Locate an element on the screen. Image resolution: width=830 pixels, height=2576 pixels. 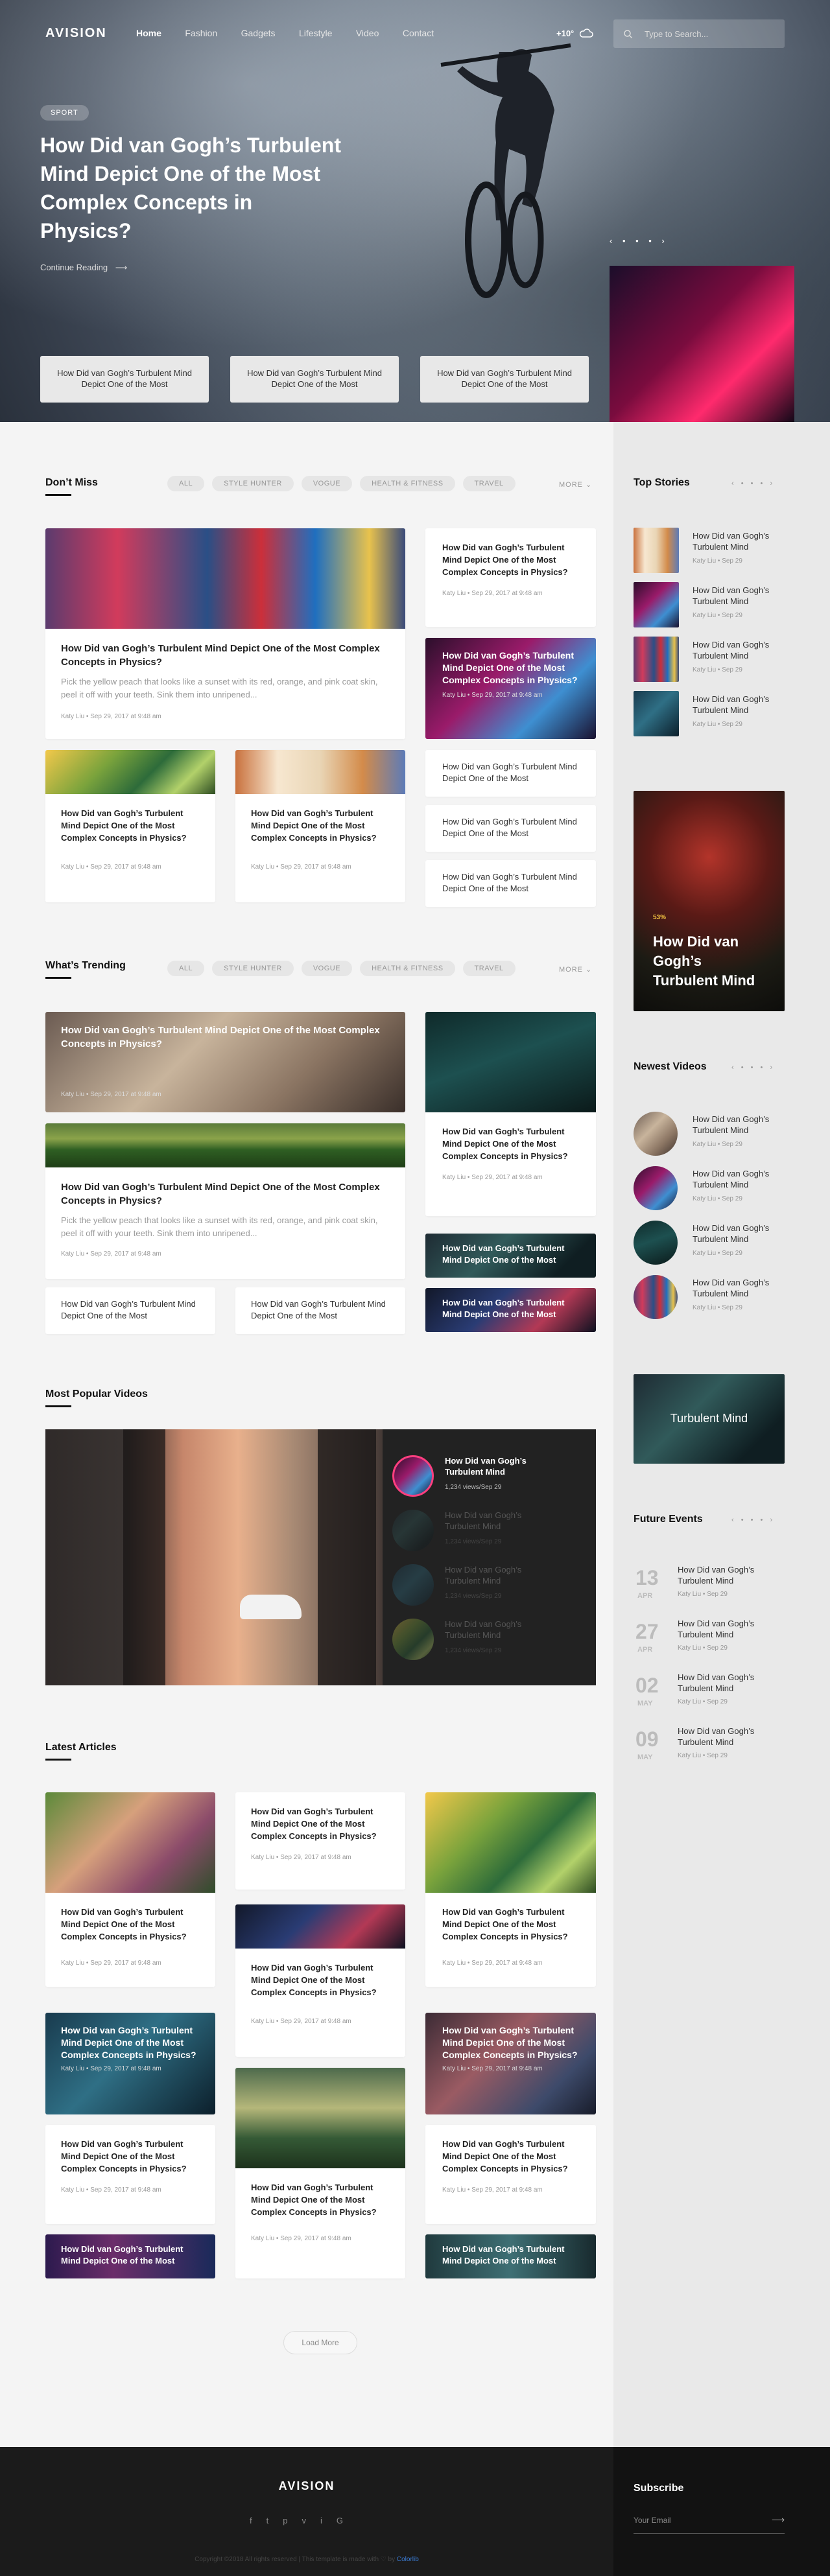
filter-travel: TRAVEL is located at coordinates (489, 968).